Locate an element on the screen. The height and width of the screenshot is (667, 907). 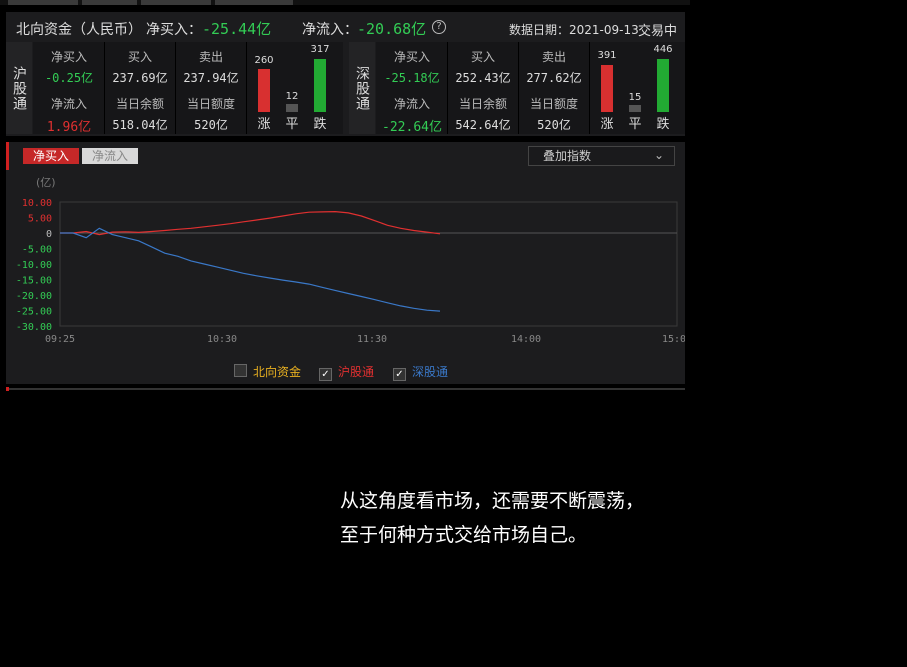
overlay-index-label: 叠加指数 is located at coordinates (567, 156).